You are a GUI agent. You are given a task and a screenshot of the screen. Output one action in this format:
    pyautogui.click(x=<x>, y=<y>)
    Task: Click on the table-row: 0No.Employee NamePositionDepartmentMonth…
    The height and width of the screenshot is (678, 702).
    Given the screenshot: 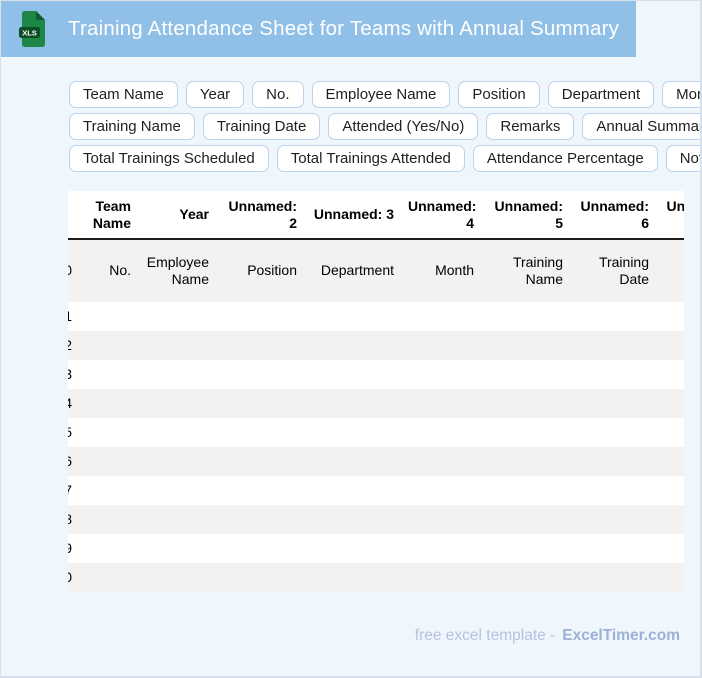 What is the action you would take?
    pyautogui.click(x=376, y=270)
    